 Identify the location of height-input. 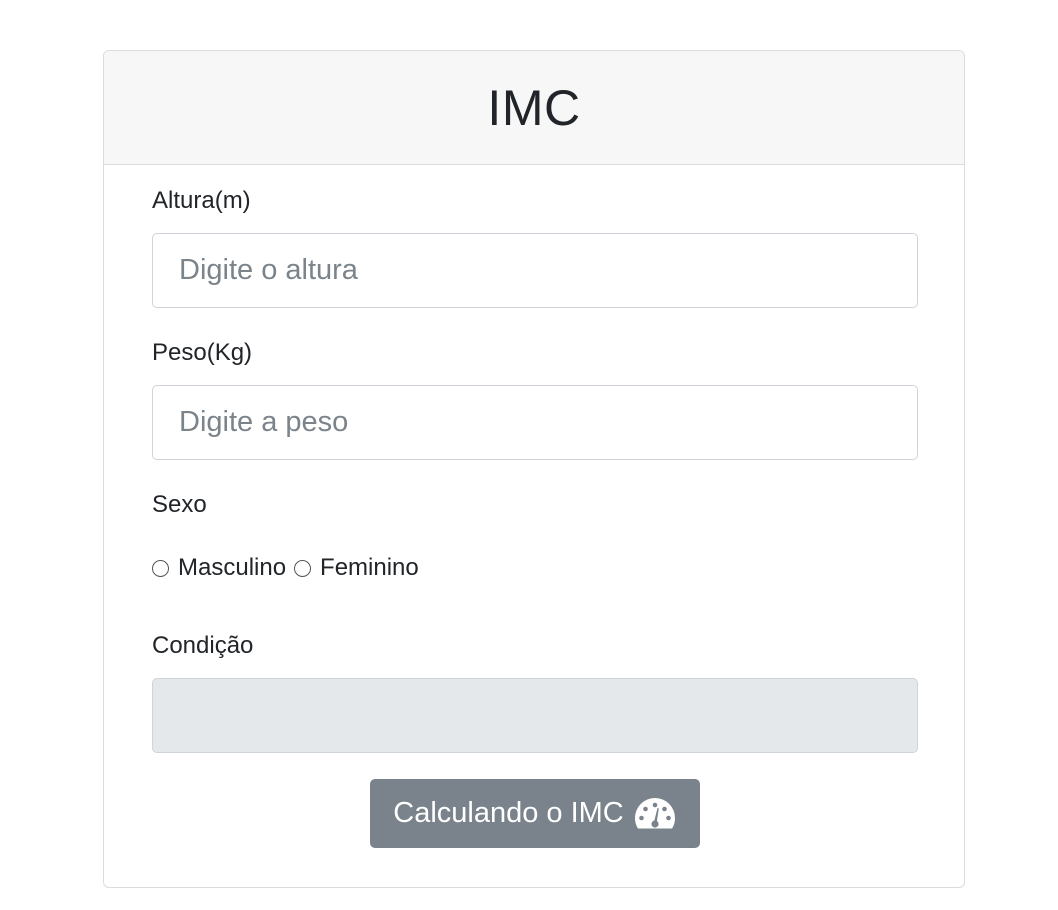
(535, 270).